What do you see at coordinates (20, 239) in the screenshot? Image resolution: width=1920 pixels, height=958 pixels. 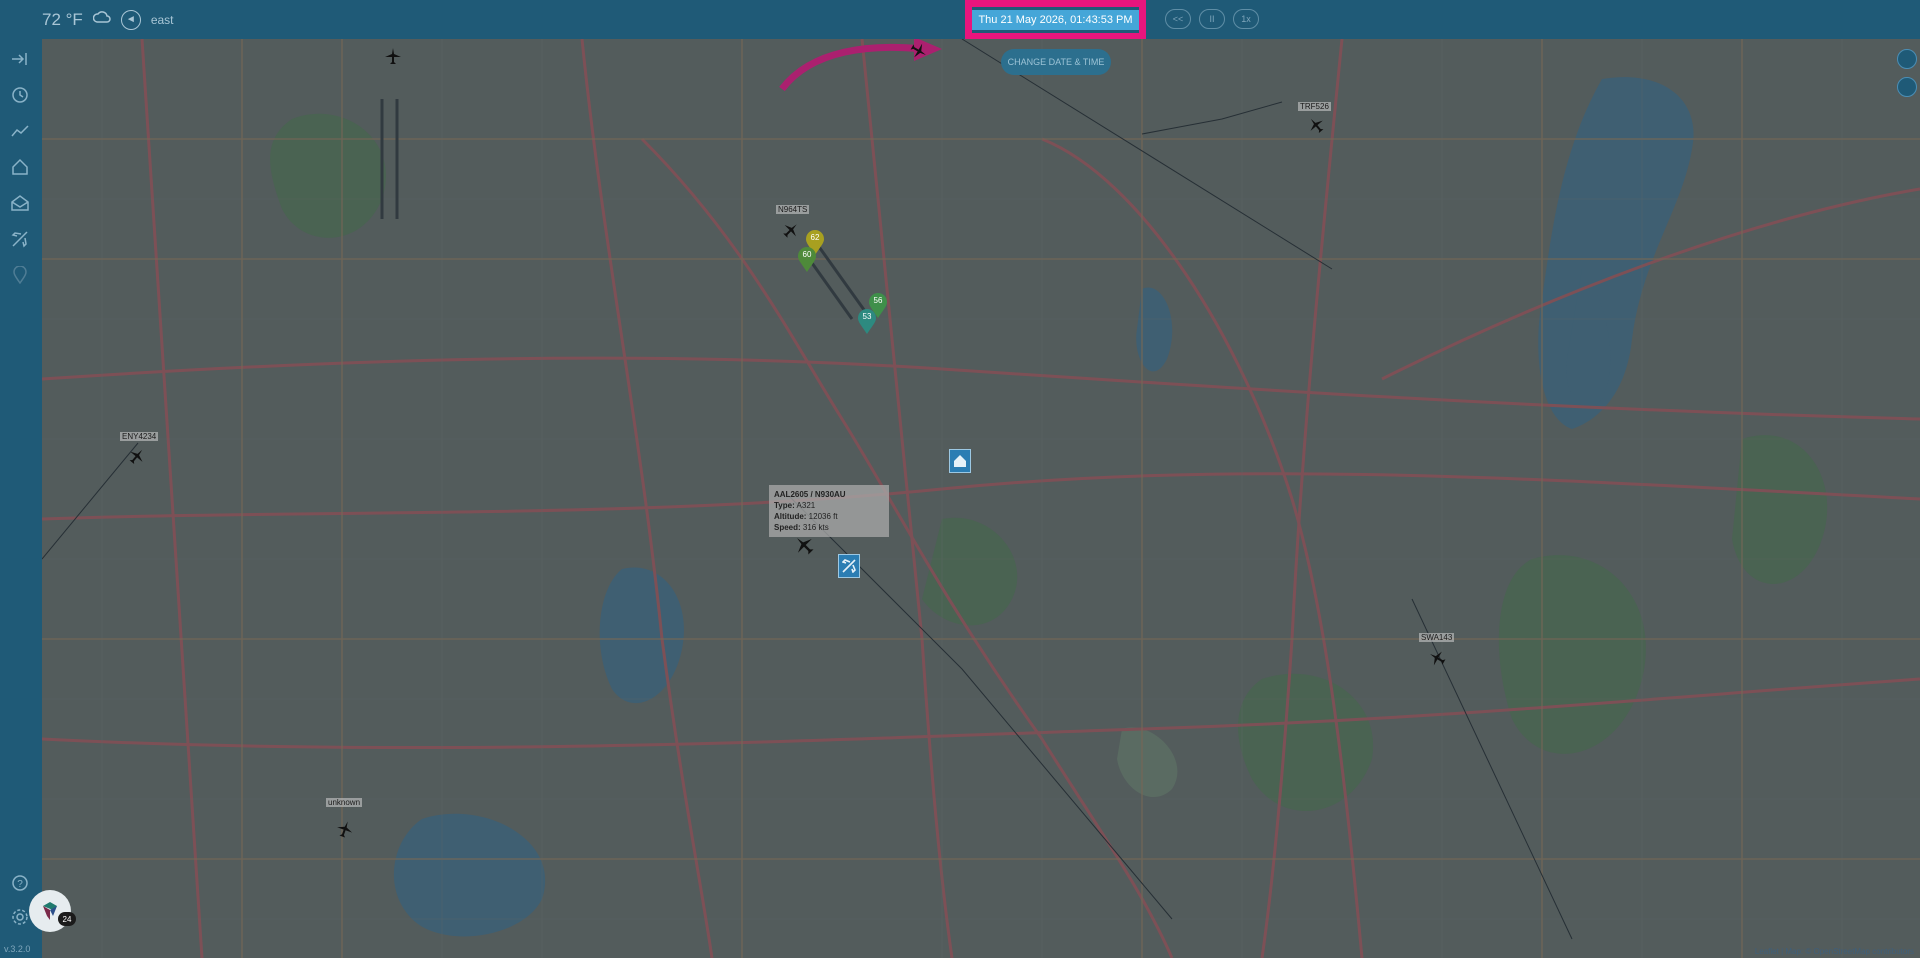 I see `airplane-icon` at bounding box center [20, 239].